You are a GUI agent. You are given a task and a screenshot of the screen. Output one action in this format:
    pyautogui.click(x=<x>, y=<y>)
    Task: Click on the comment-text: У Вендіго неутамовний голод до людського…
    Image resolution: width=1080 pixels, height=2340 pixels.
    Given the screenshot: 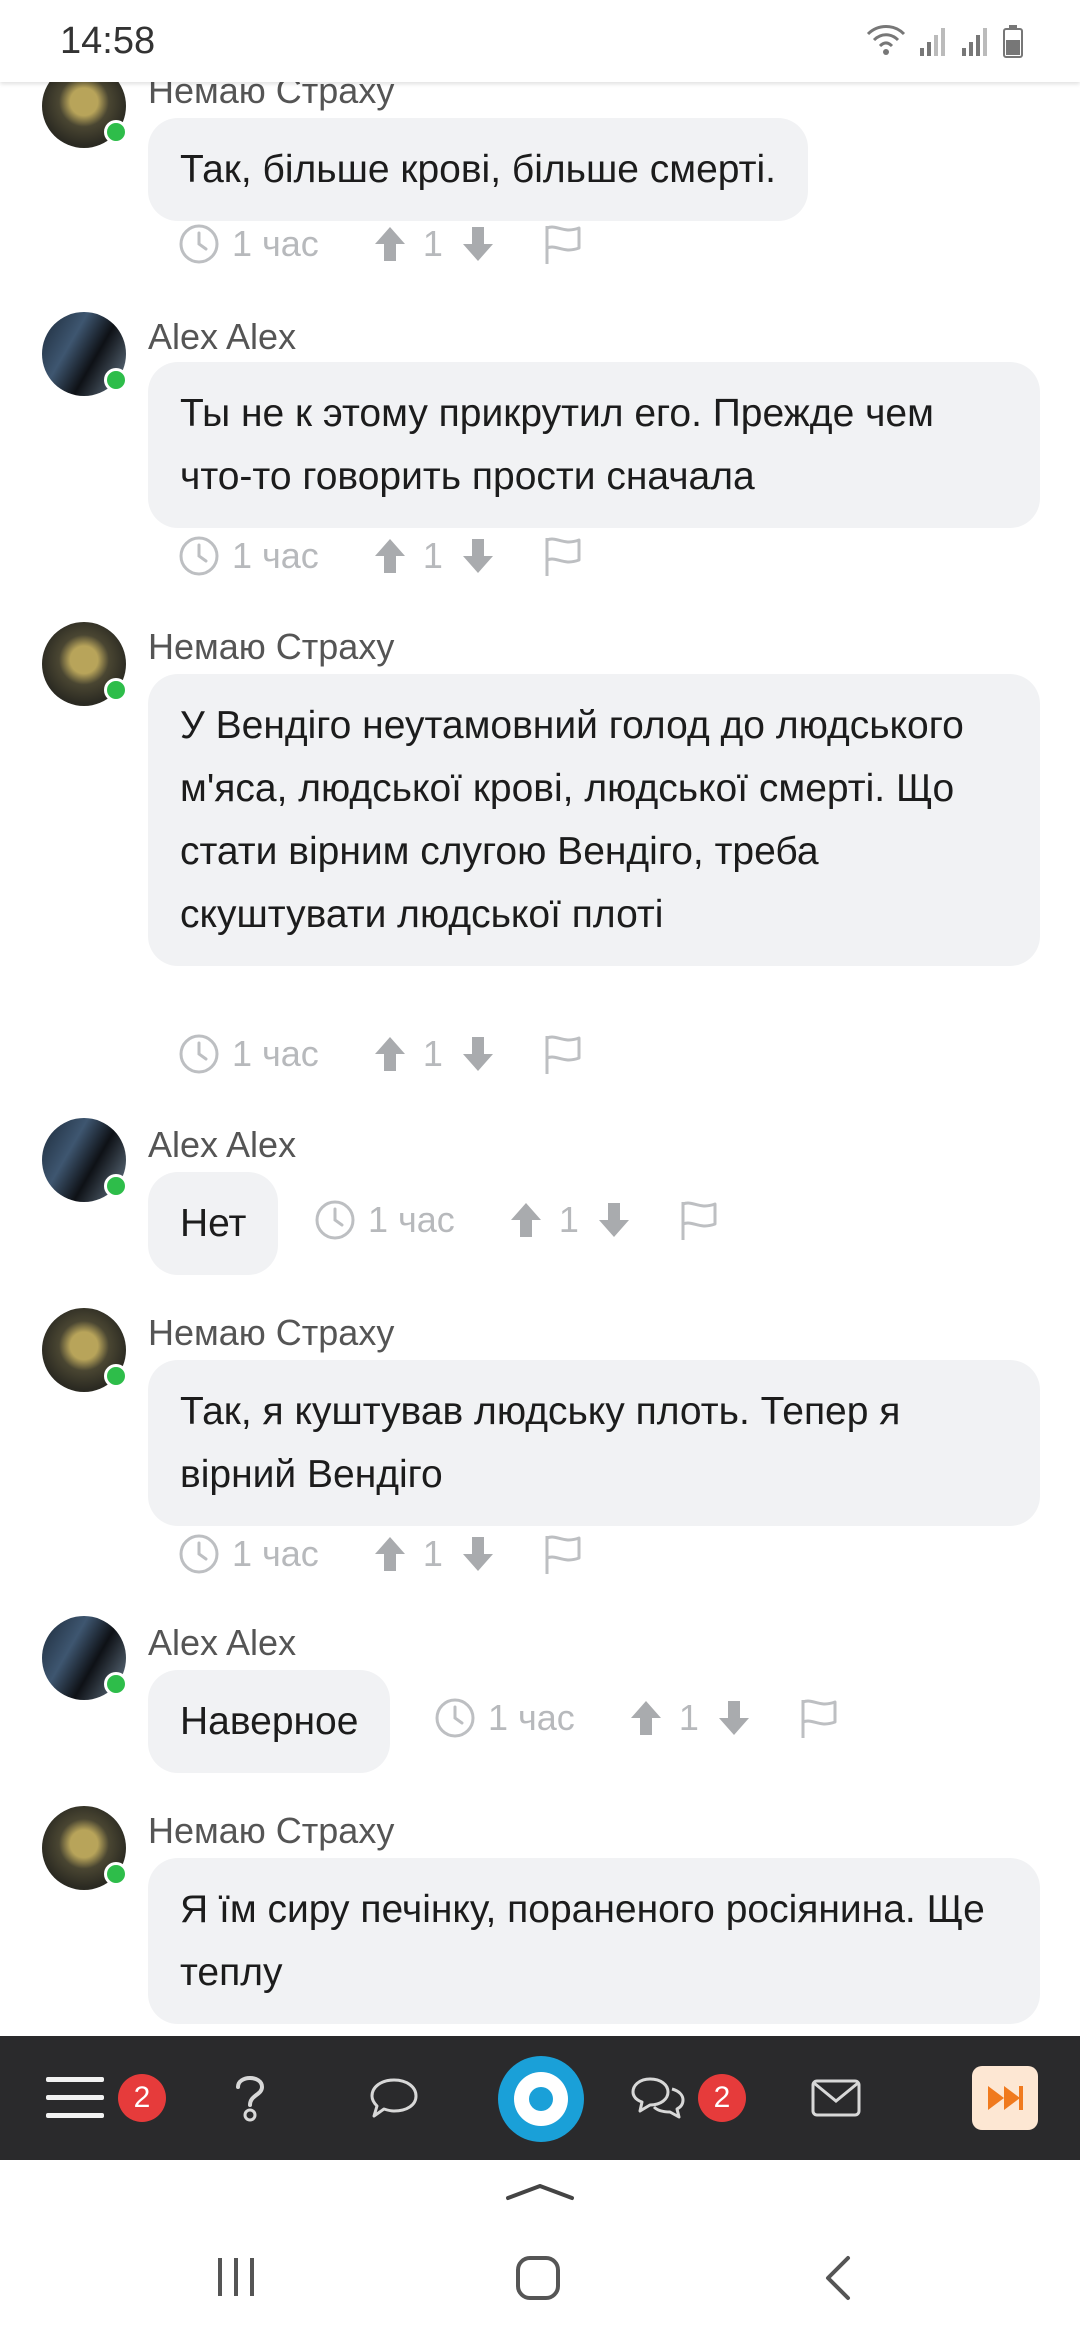 What is the action you would take?
    pyautogui.click(x=594, y=820)
    